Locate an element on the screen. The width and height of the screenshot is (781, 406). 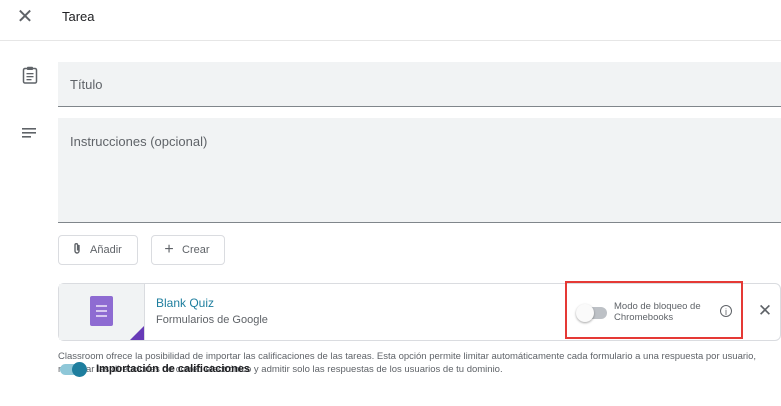
instructions-placeholder: Instrucciones (opcional) is located at coordinates (139, 141).